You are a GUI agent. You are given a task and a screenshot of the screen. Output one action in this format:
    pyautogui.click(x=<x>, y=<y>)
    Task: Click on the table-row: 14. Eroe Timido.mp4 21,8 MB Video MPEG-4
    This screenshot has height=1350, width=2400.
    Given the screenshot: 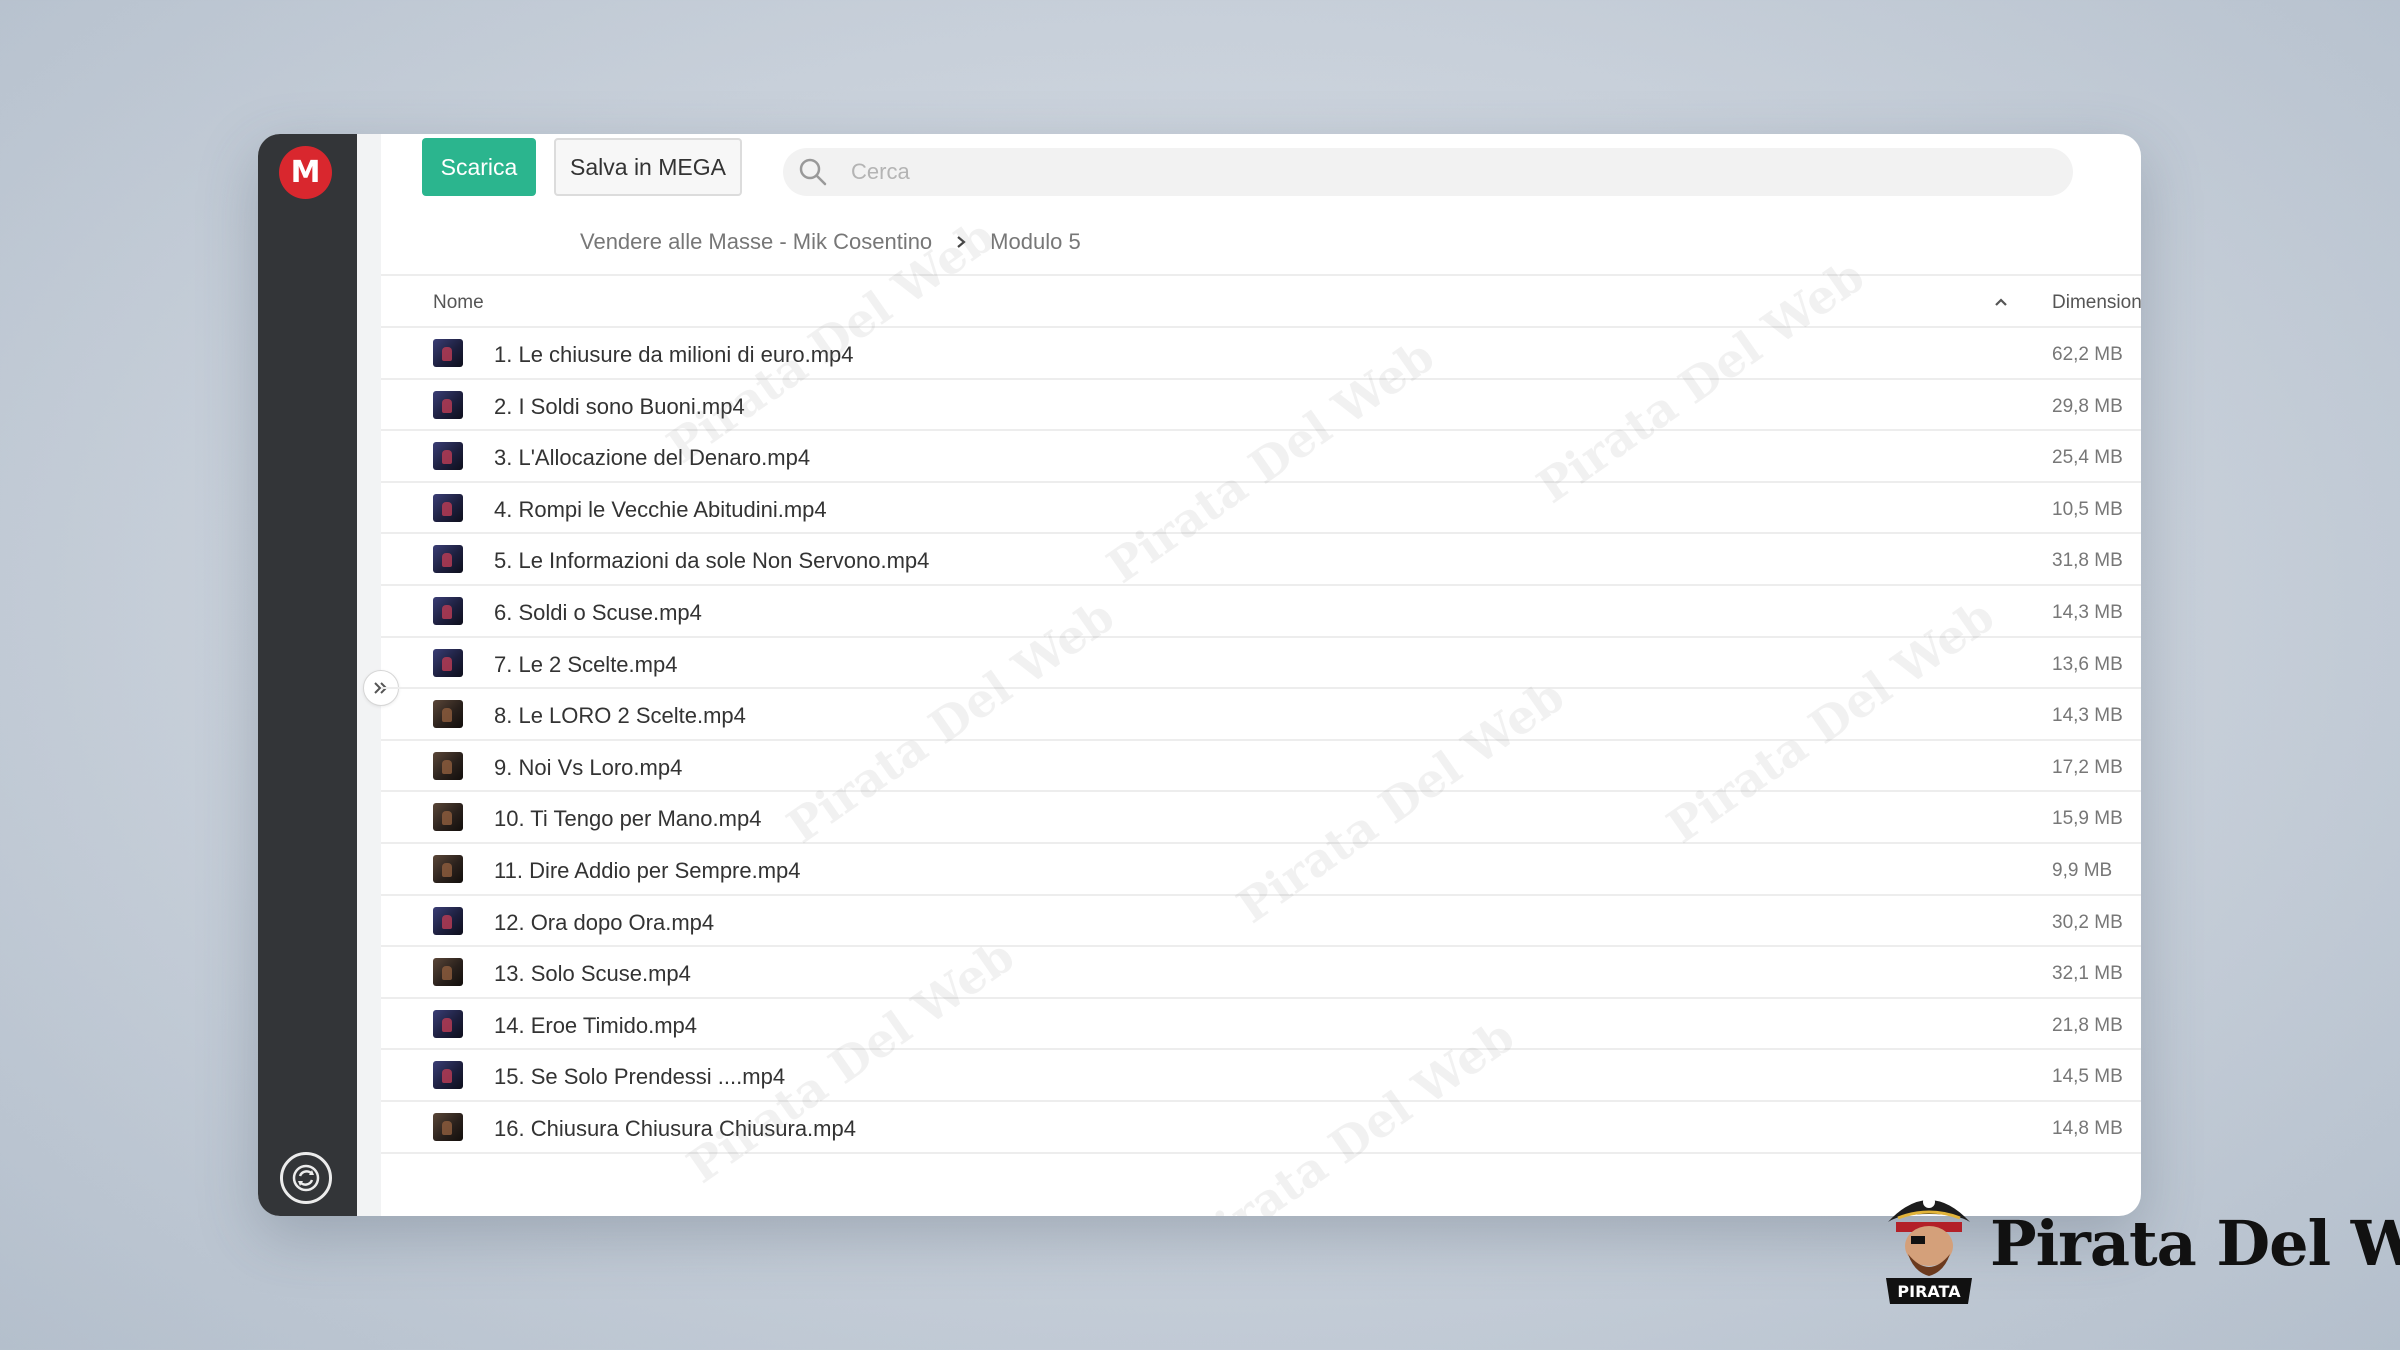 What is the action you would take?
    pyautogui.click(x=1261, y=1025)
    